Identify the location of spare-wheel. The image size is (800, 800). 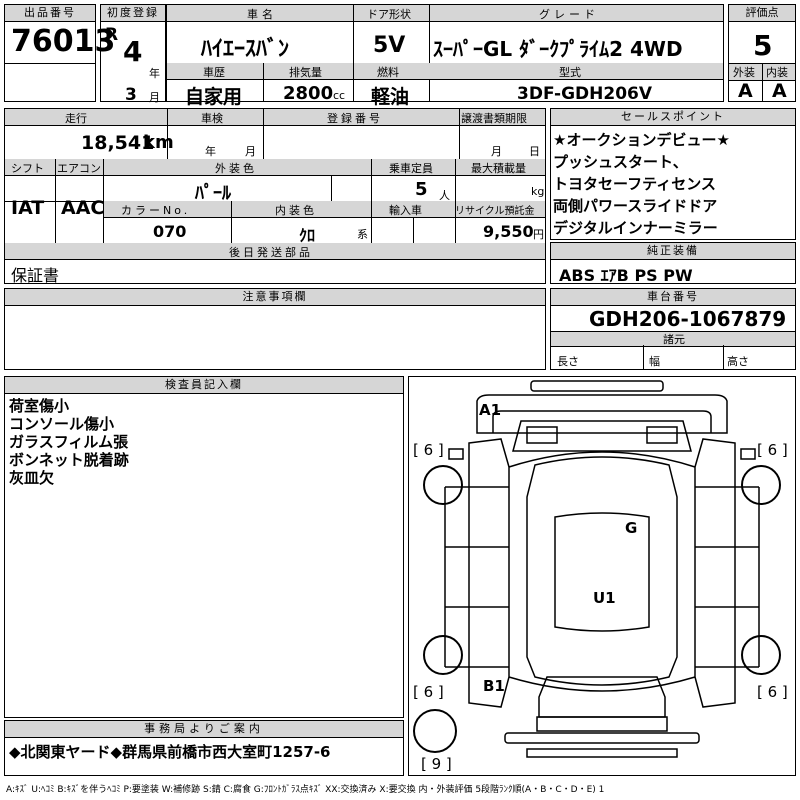
(435, 731).